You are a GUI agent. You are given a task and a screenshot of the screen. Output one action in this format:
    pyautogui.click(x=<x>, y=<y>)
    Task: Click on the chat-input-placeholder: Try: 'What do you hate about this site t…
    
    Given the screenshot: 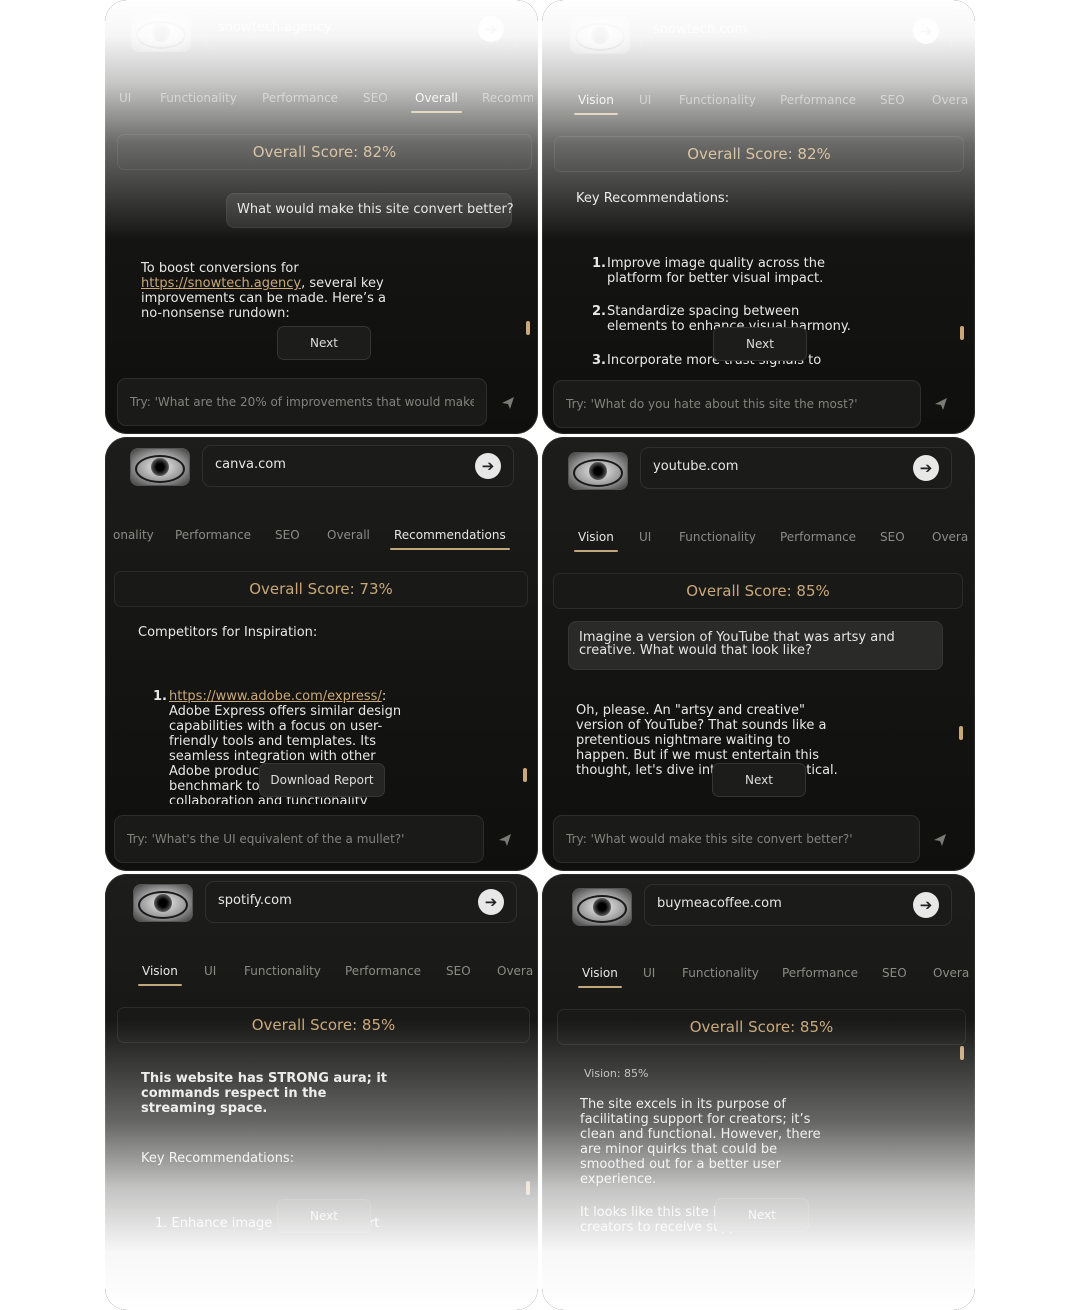 What is the action you would take?
    pyautogui.click(x=712, y=404)
    